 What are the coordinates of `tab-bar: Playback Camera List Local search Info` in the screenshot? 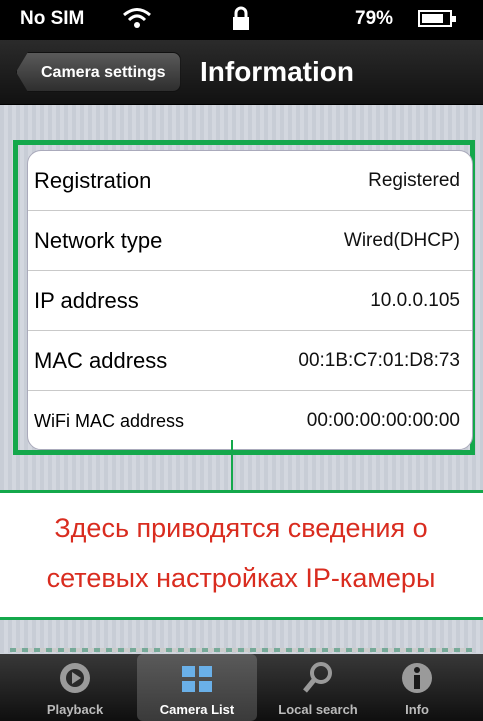 It's located at (241, 687).